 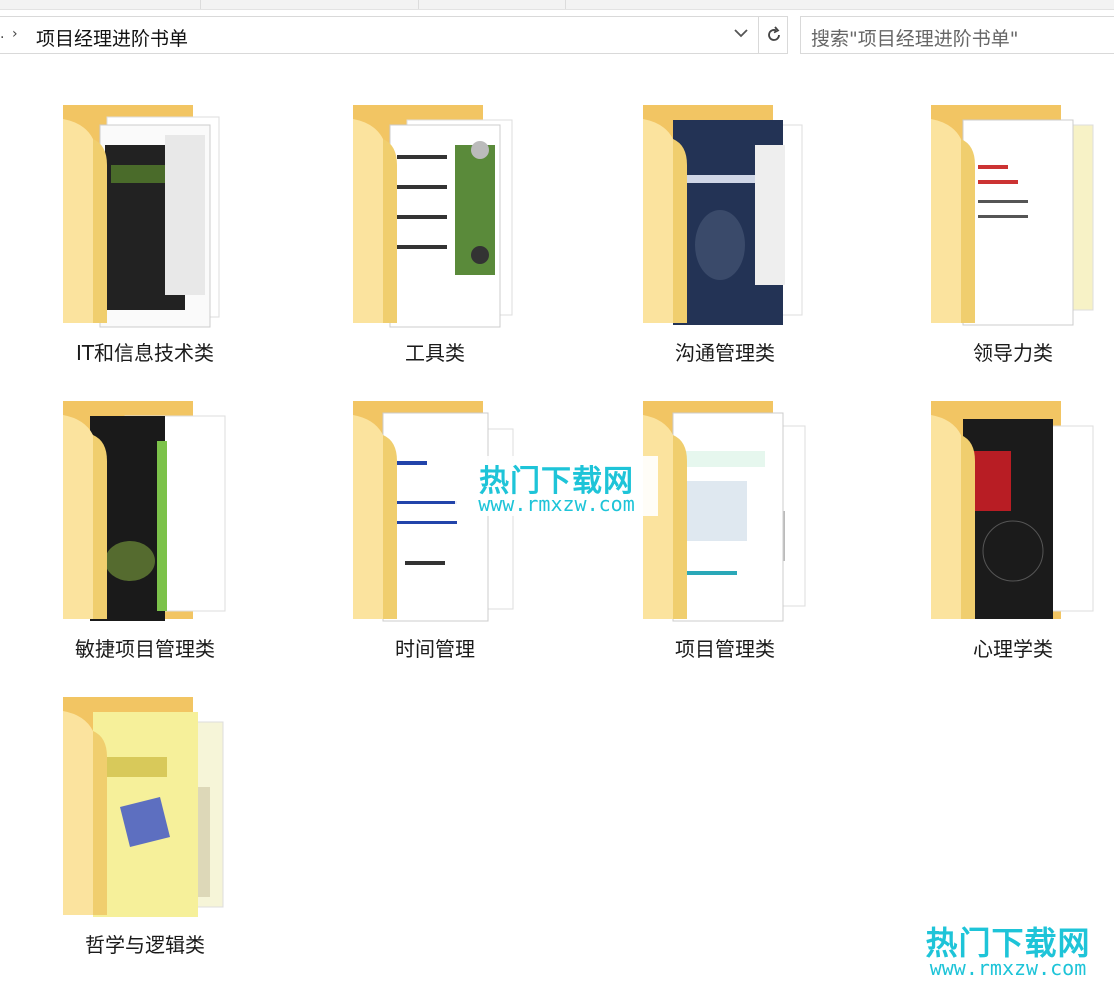 I want to click on folder-label: IT和信息技术类, so click(x=145, y=351).